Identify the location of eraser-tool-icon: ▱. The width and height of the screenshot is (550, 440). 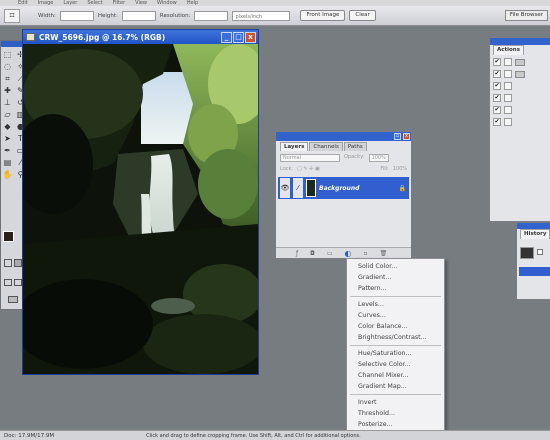
(7, 114).